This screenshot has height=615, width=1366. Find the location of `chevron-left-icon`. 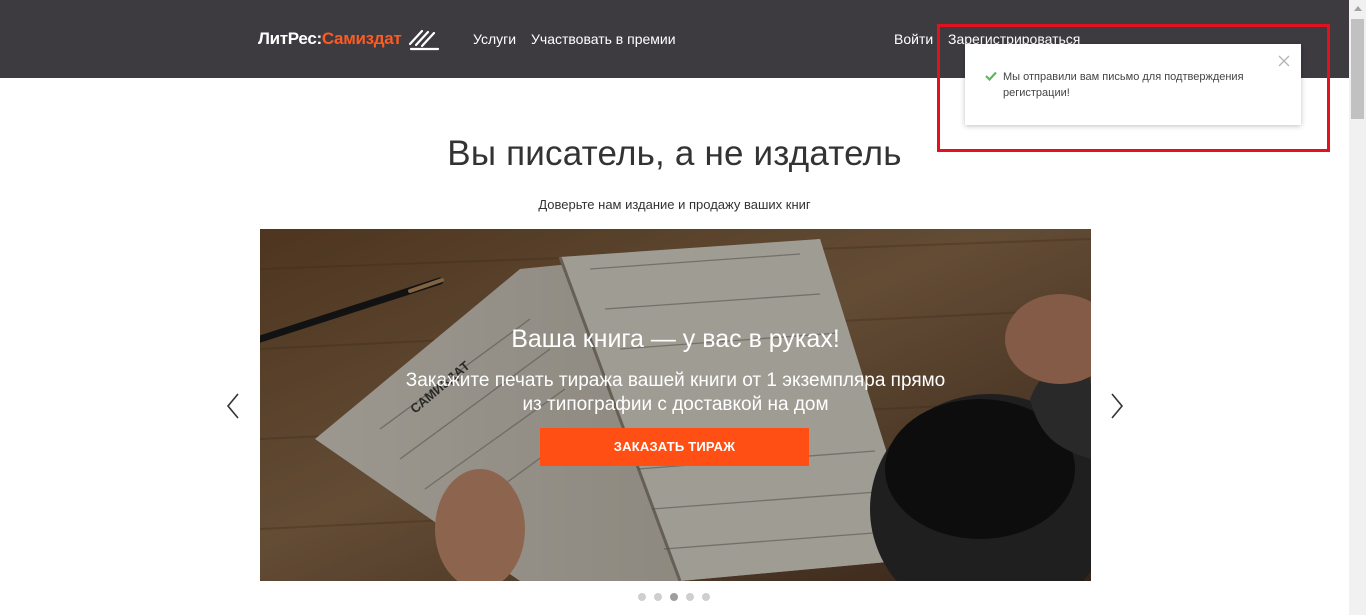

chevron-left-icon is located at coordinates (234, 406).